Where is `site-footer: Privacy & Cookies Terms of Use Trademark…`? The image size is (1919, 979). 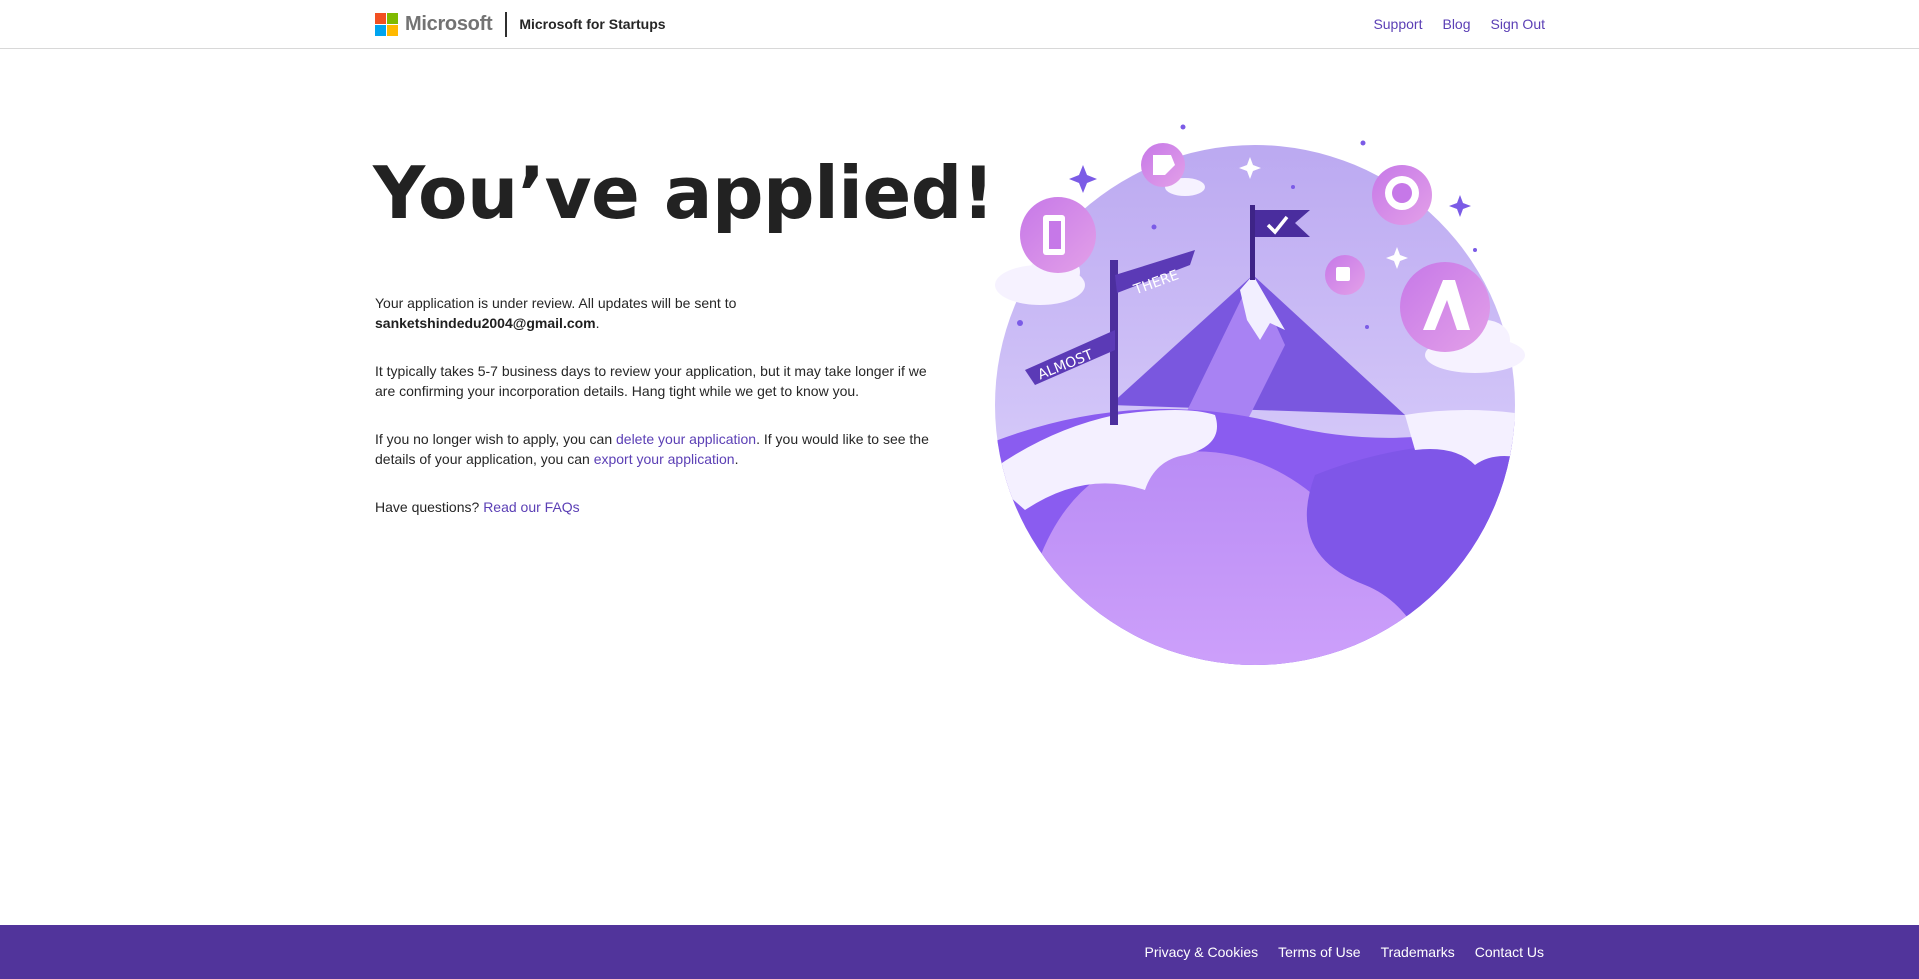
site-footer: Privacy & Cookies Terms of Use Trademark… is located at coordinates (959, 952).